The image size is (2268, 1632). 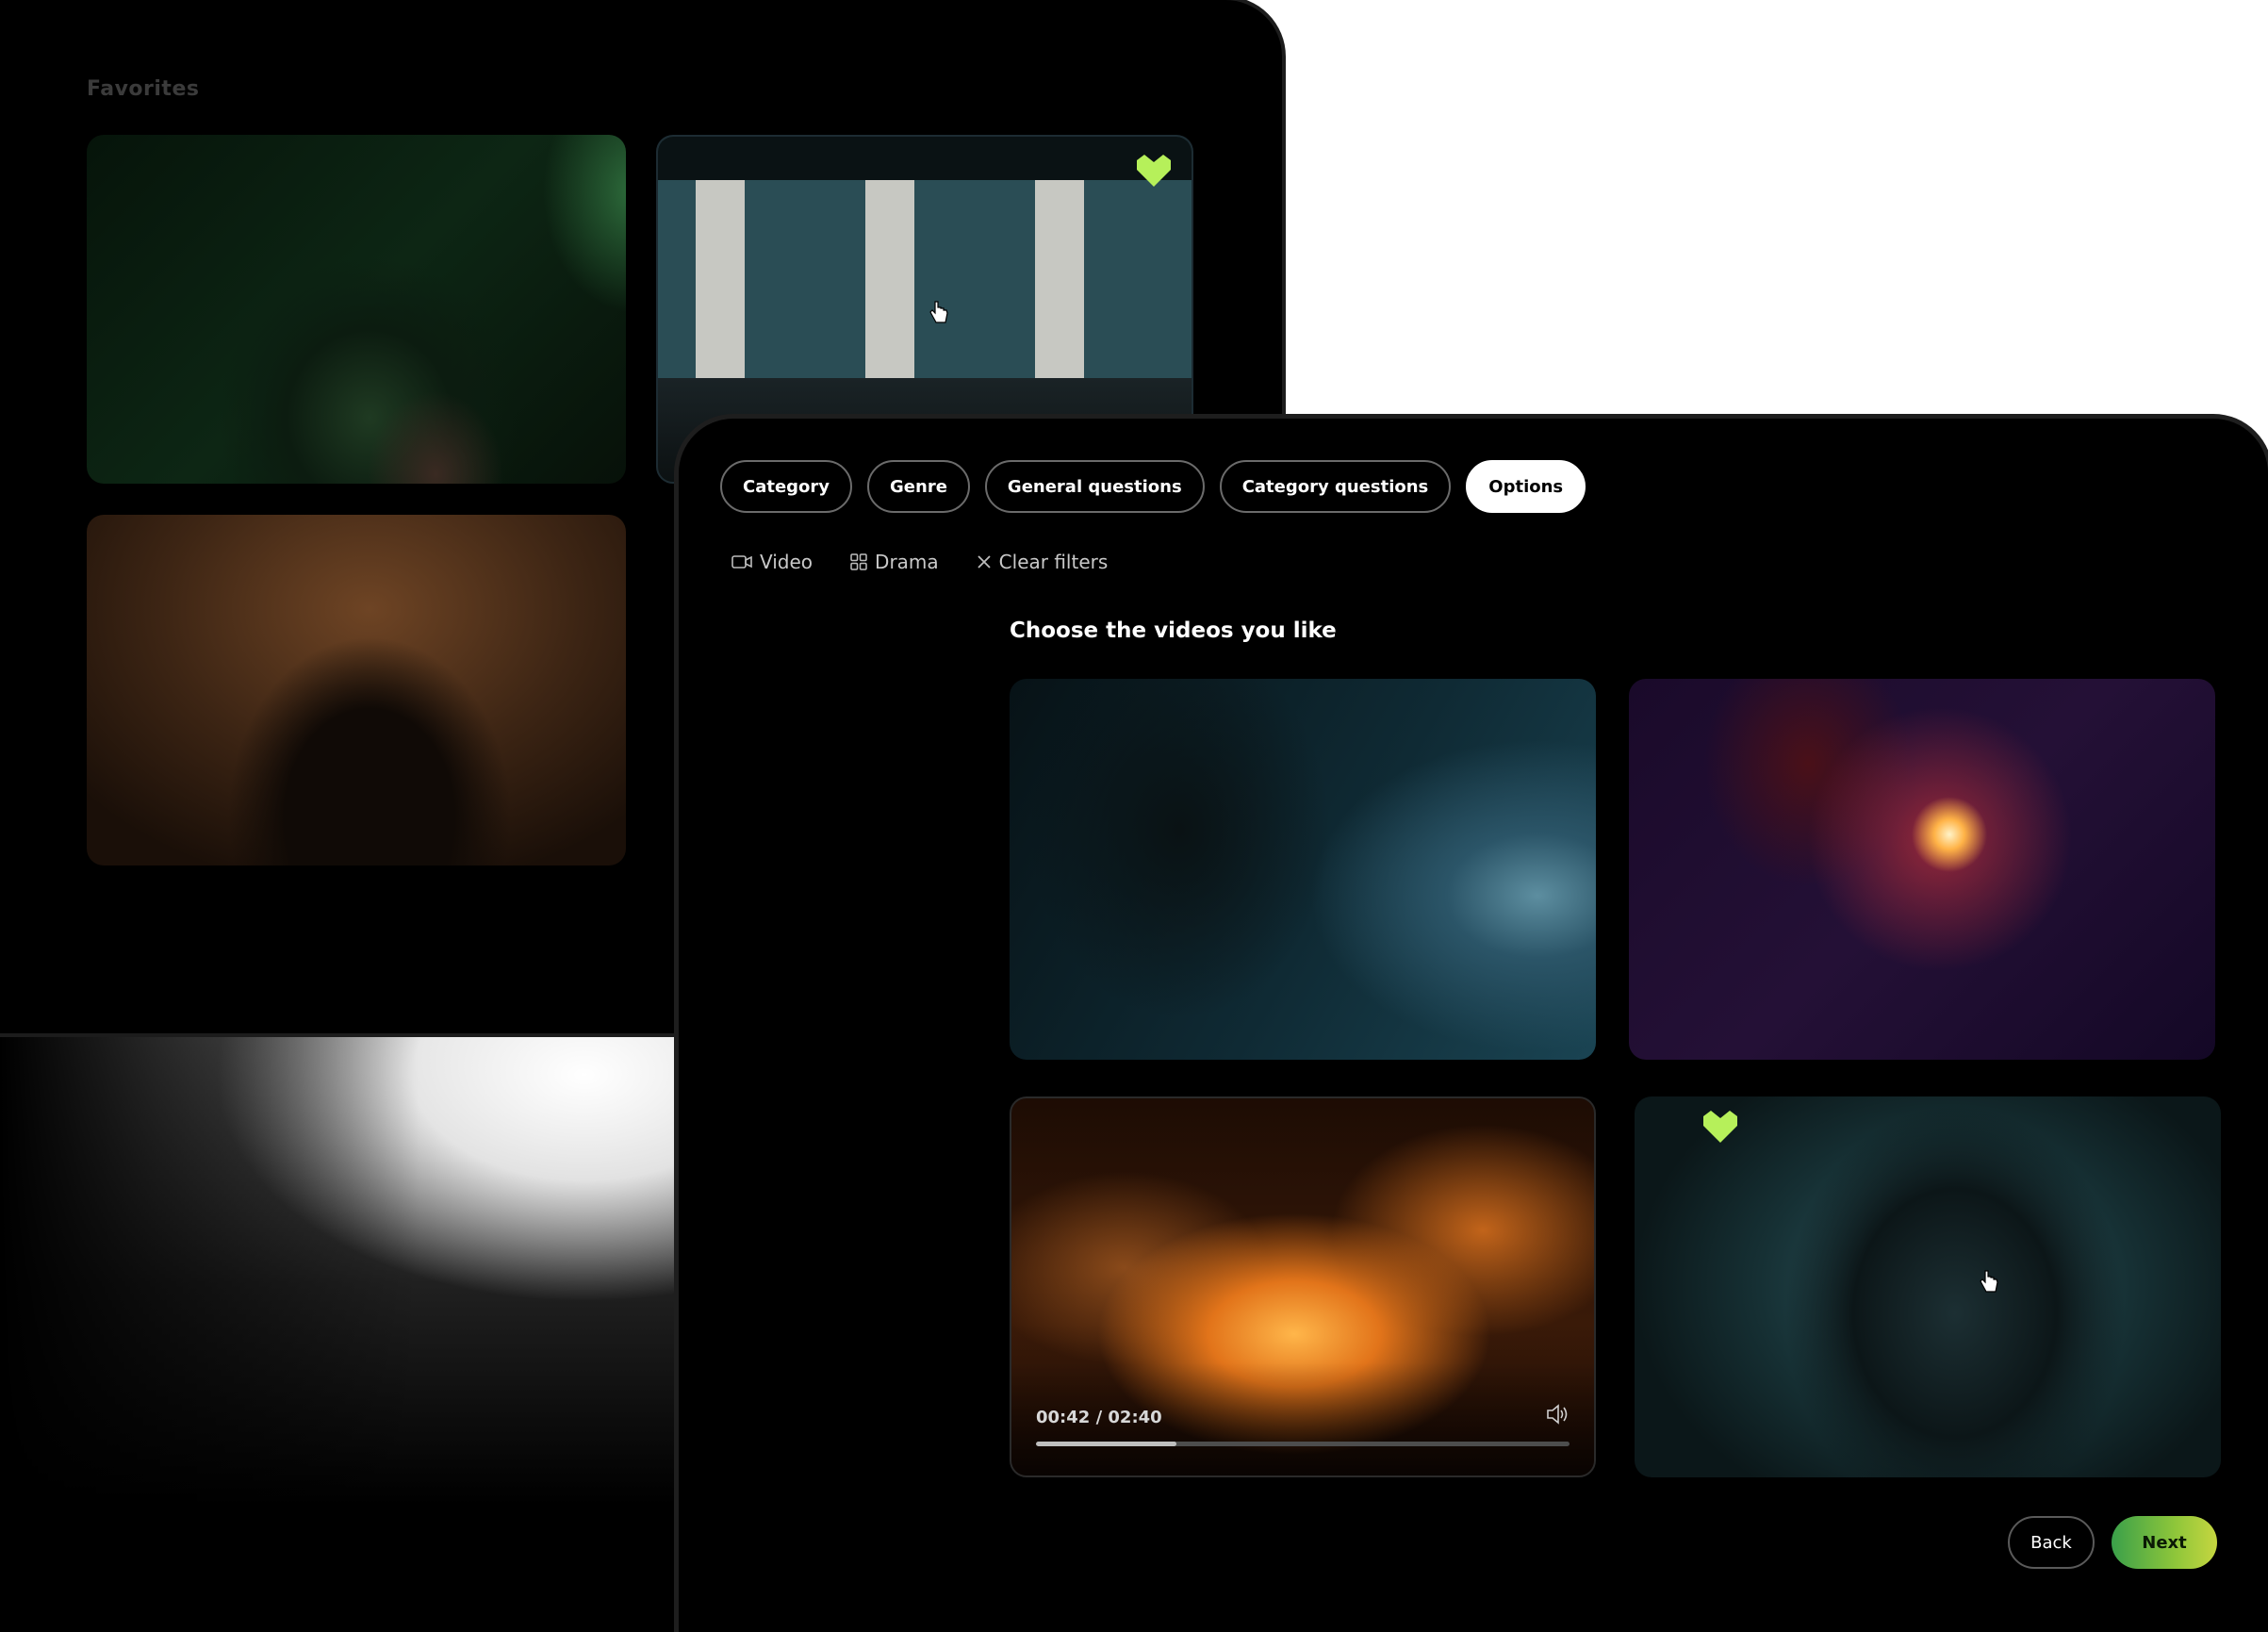 What do you see at coordinates (787, 486) in the screenshot?
I see `tab-category: Category` at bounding box center [787, 486].